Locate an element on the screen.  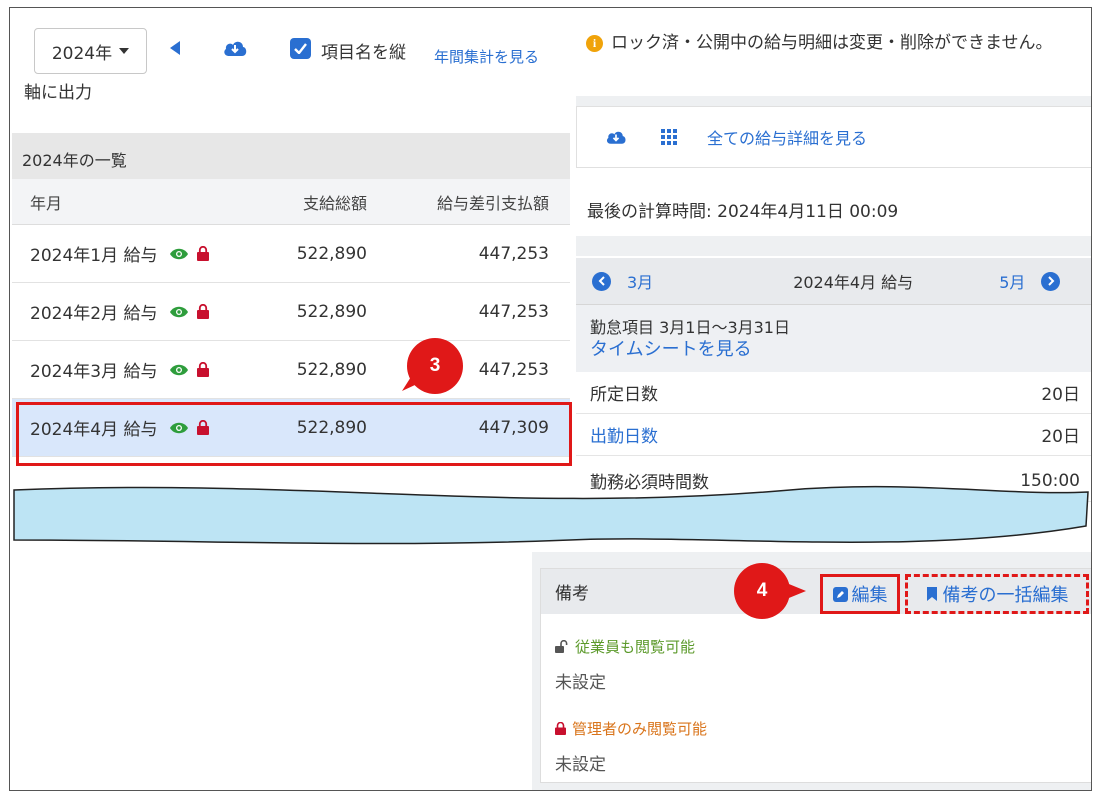
check-icon is located at coordinates (300, 48).